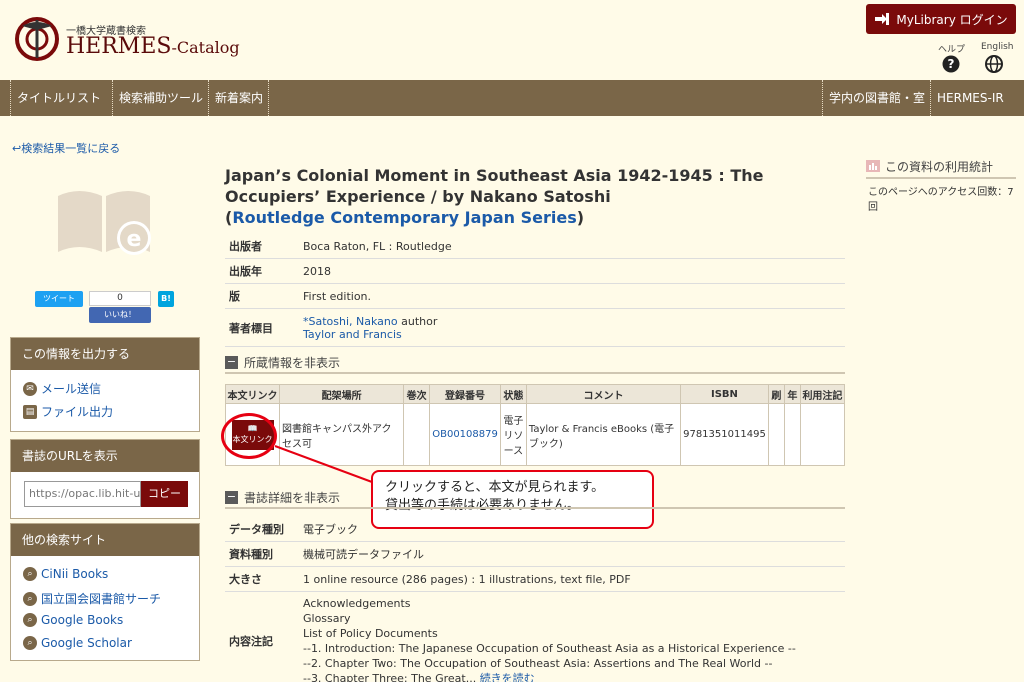 The width and height of the screenshot is (1024, 682). I want to click on col-note: 利用注記, so click(822, 394).